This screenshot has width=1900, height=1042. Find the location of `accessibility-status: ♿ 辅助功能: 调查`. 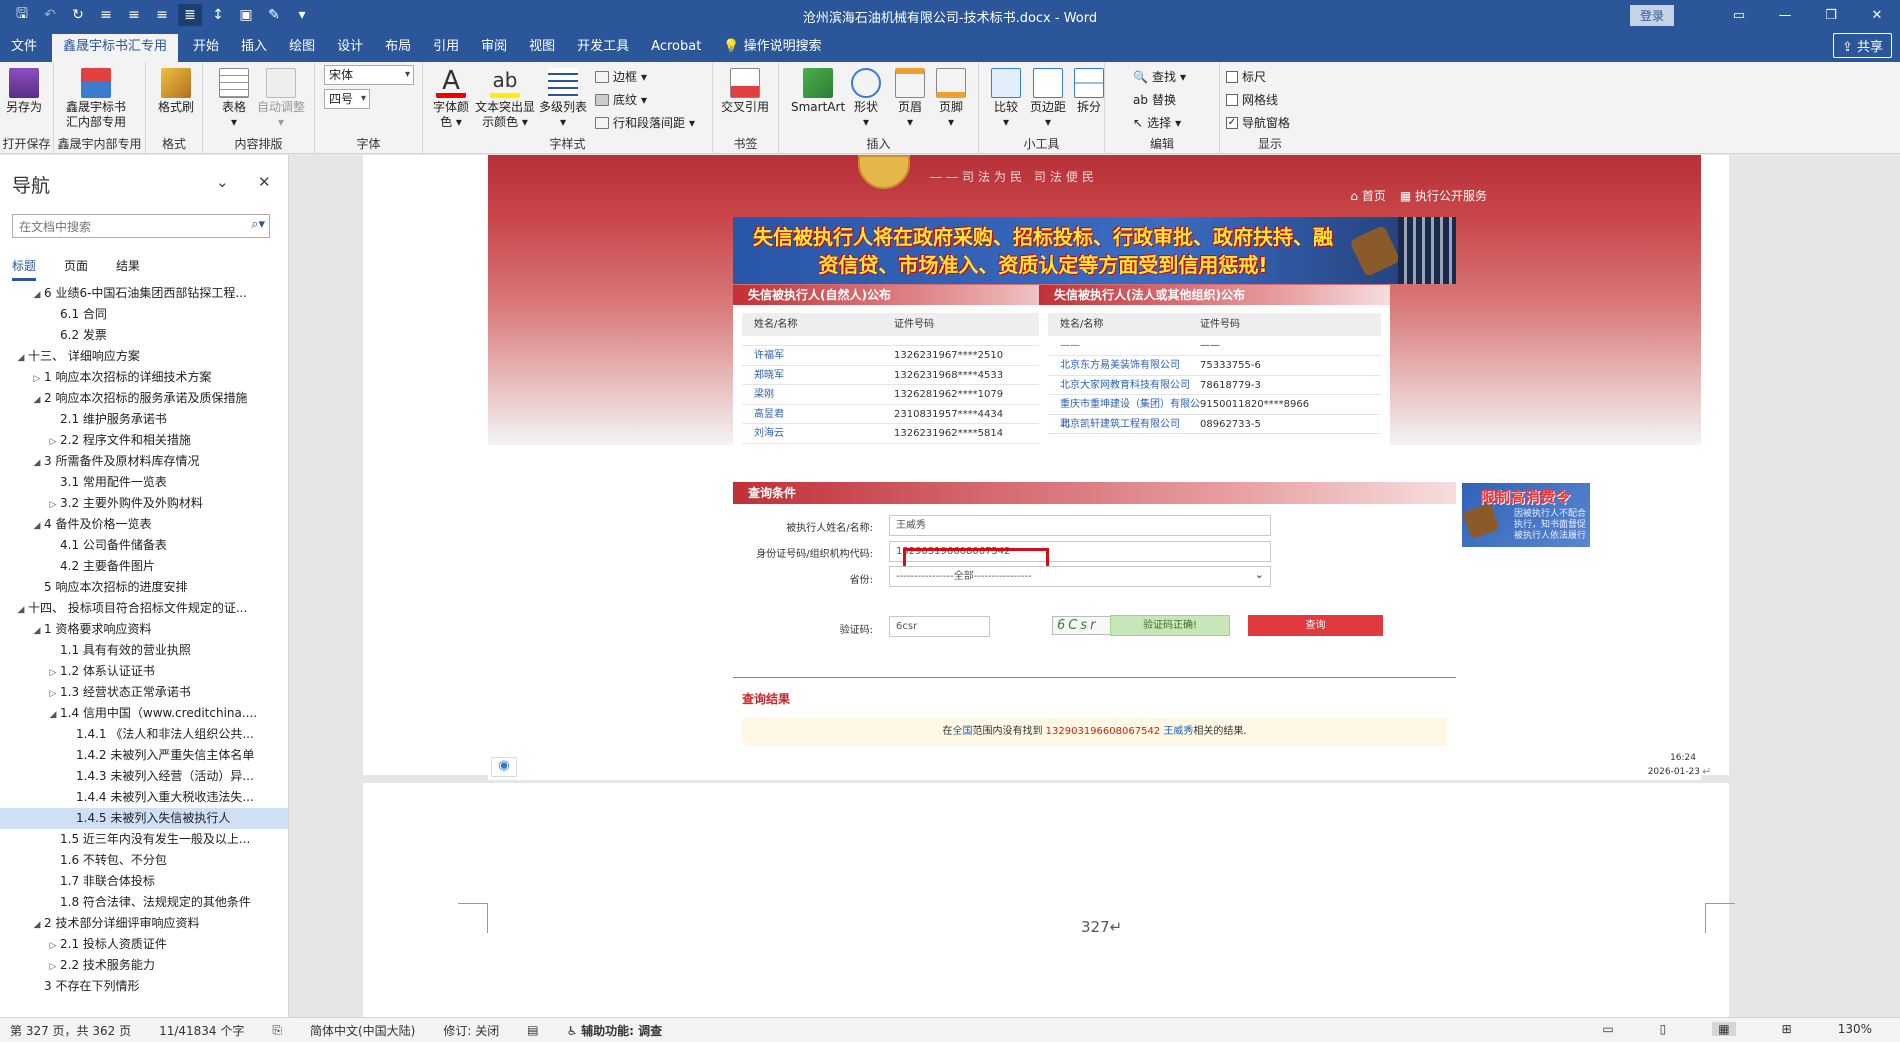

accessibility-status: ♿ 辅助功能: 调查 is located at coordinates (615, 1030).